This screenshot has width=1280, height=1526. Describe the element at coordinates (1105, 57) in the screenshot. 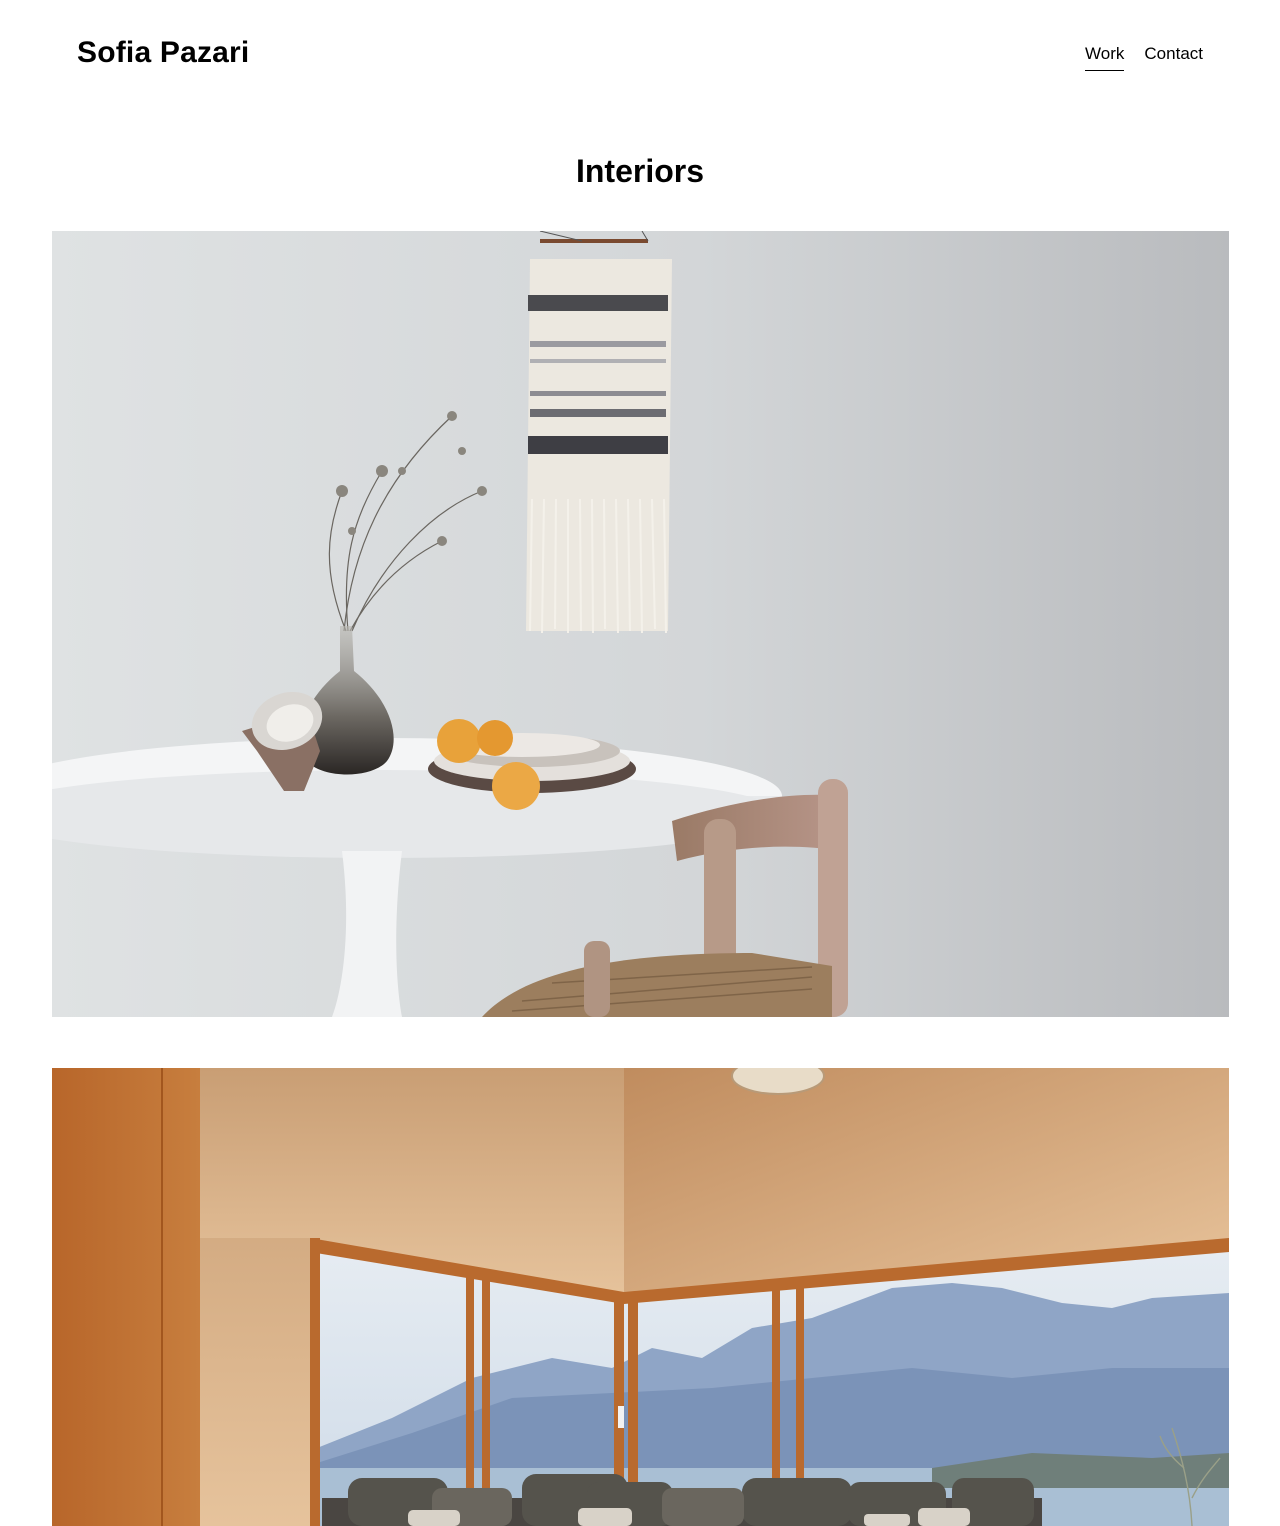

I see `nav-link-work: Work` at that location.